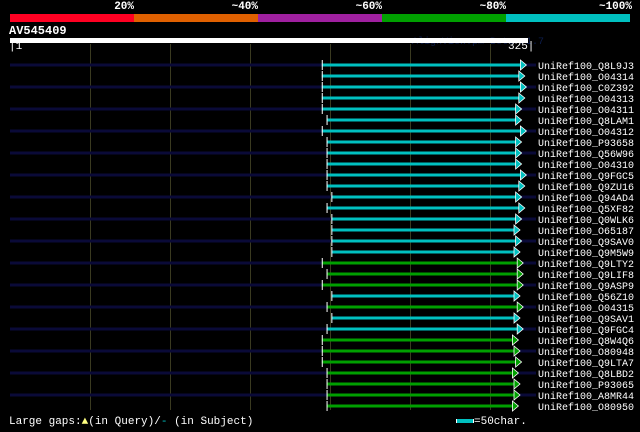  I want to click on scale-legend: =50char., so click(491, 422).